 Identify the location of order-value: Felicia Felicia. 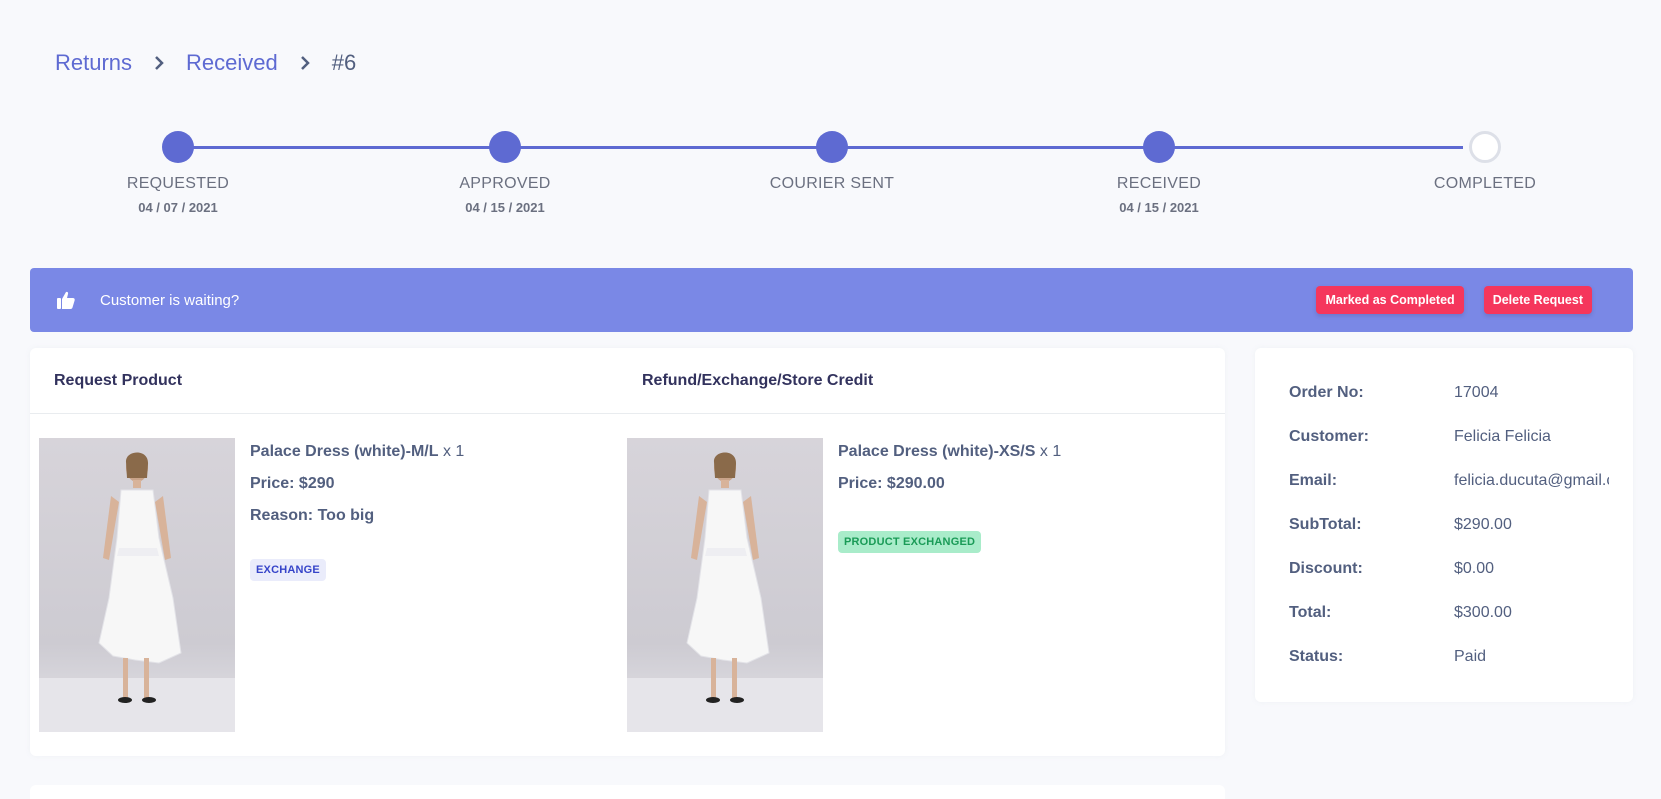
(1502, 436).